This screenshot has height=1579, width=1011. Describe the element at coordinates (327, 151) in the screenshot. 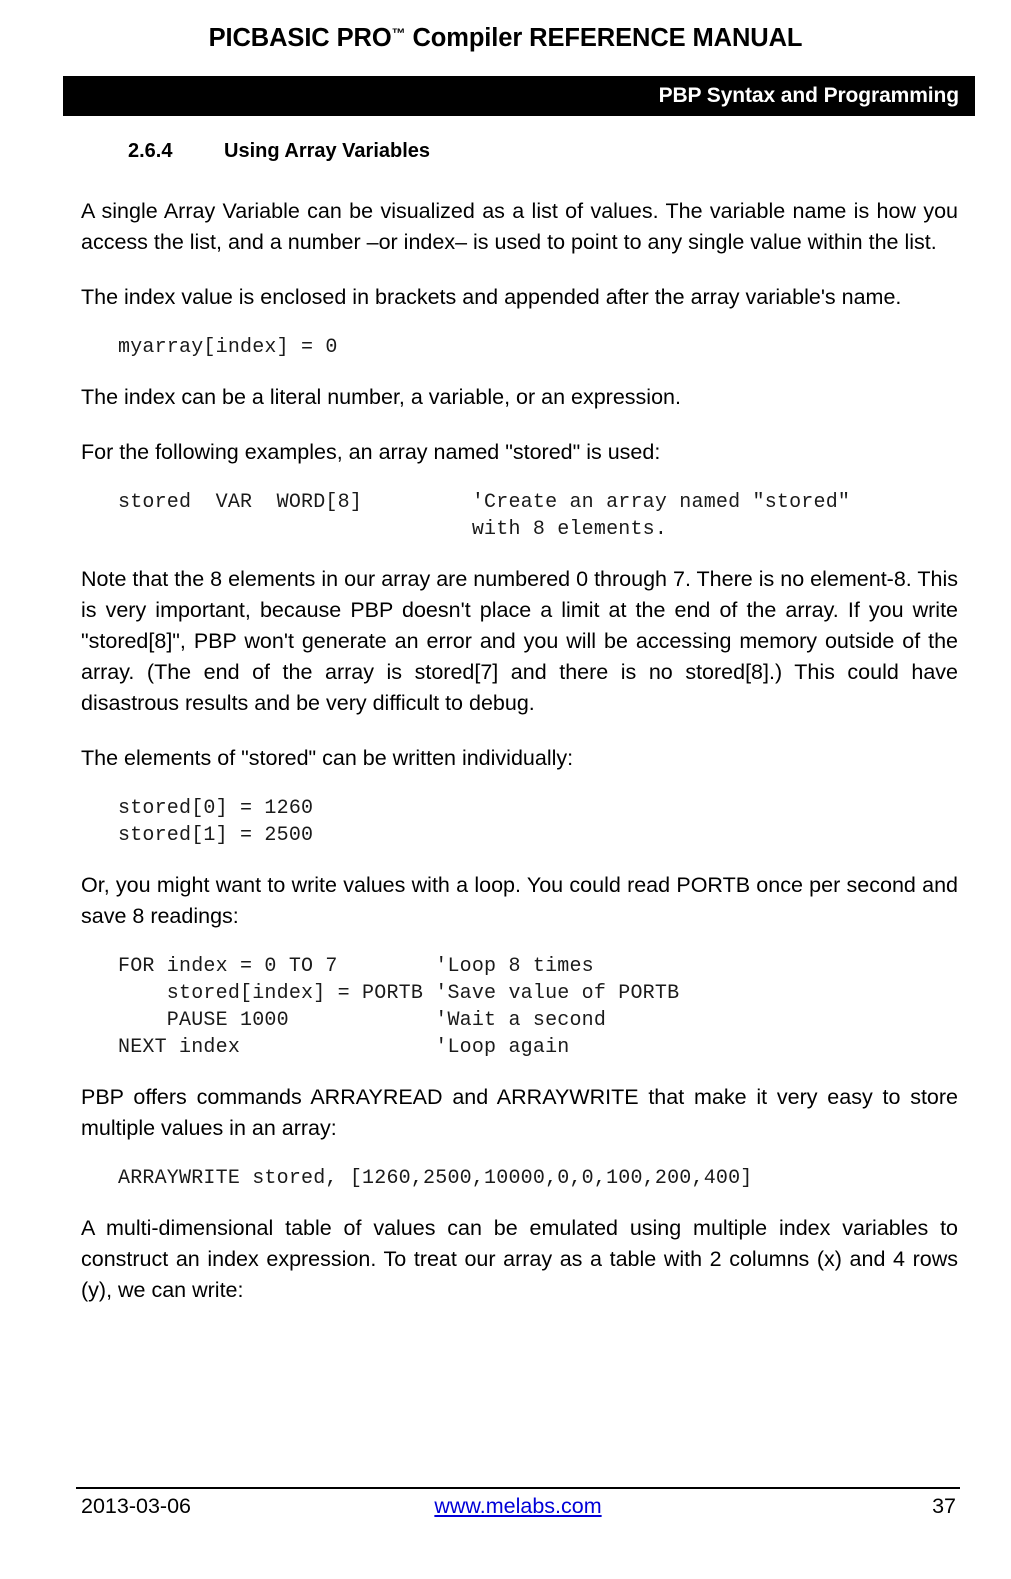

I see `section-title: Using Array Variables` at that location.